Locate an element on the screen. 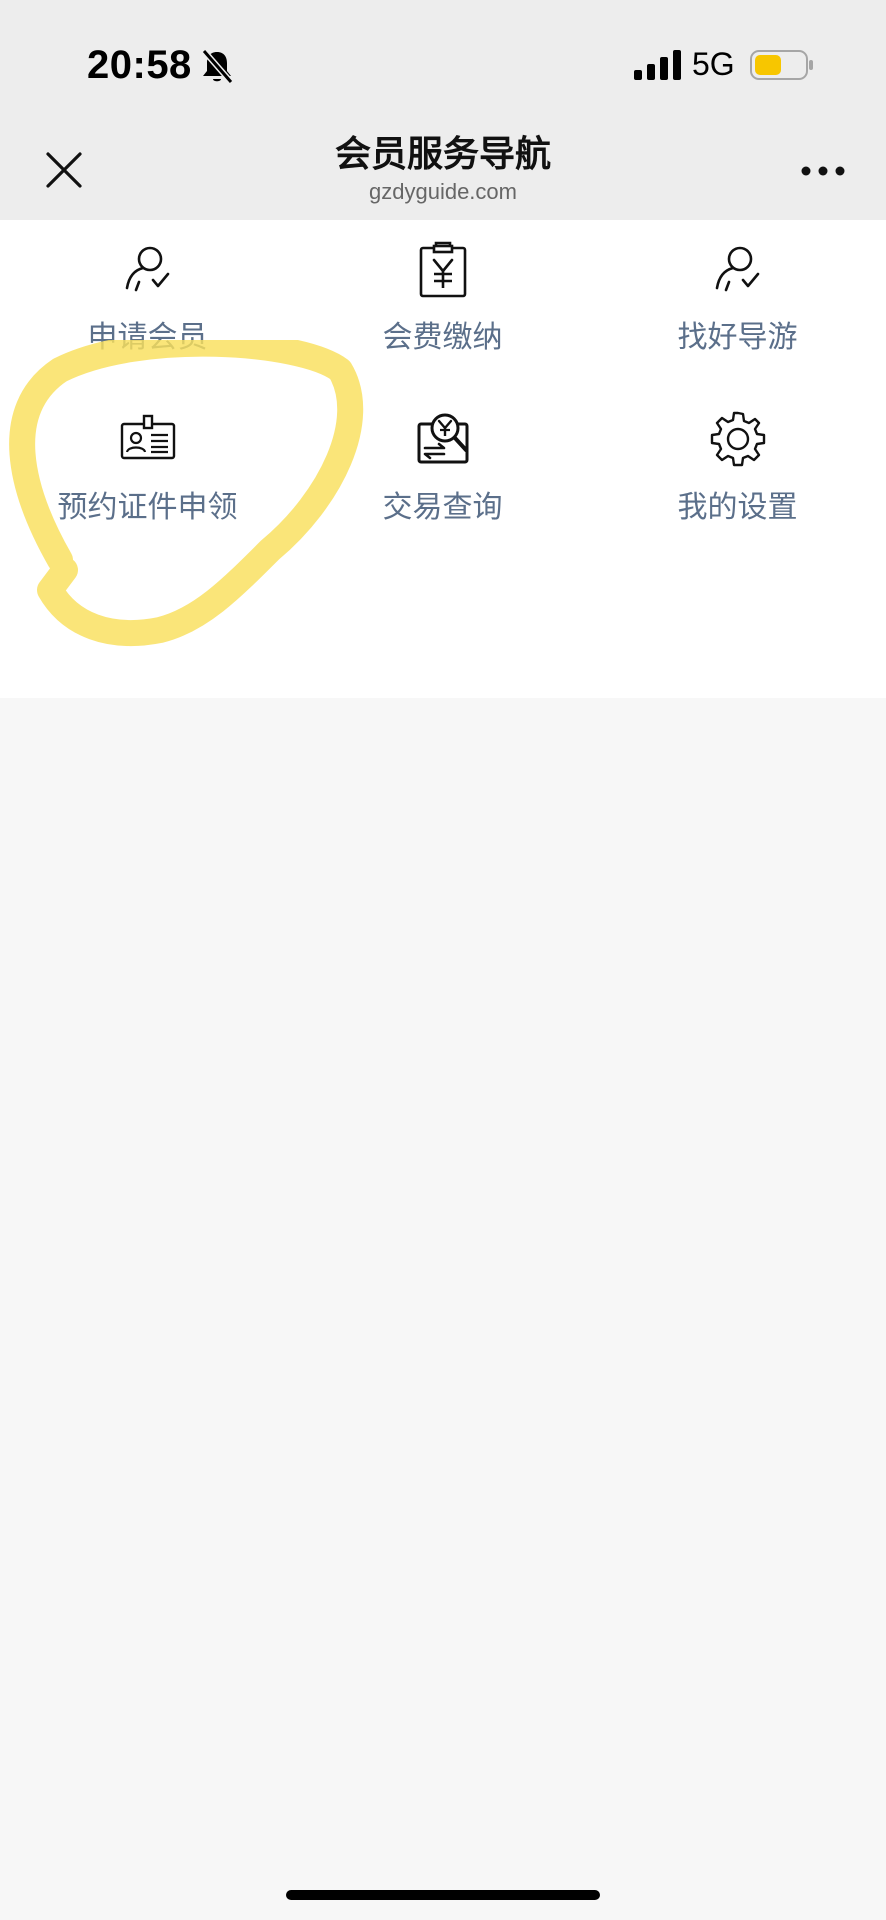  menu-label: 申请会员 is located at coordinates (147, 337).